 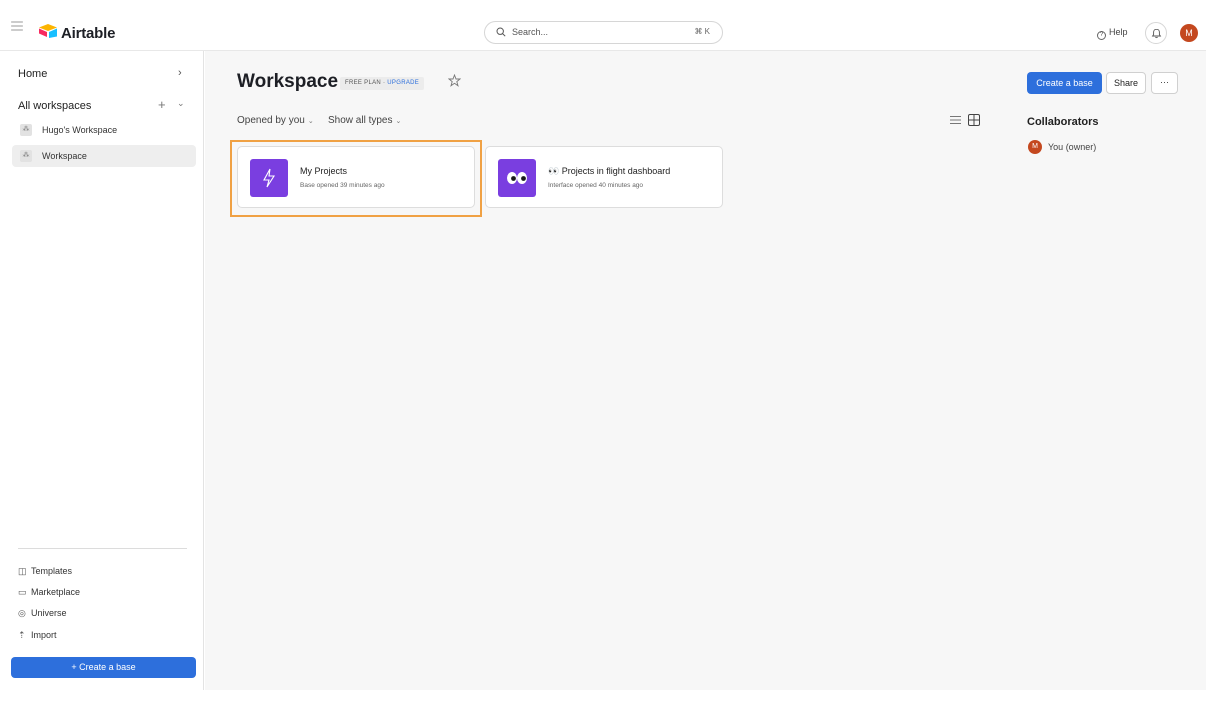 What do you see at coordinates (104, 156) in the screenshot?
I see `sidebar-item-workspace: ⁂ Workspace` at bounding box center [104, 156].